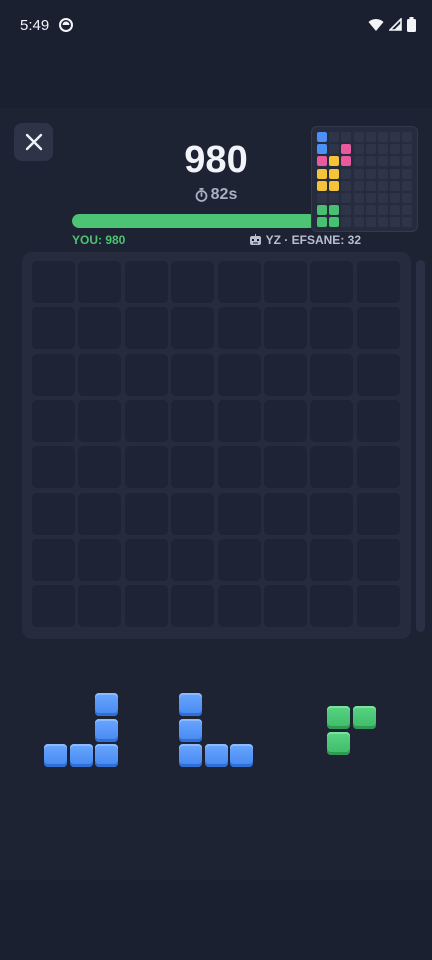  I want to click on close-button, so click(33, 142).